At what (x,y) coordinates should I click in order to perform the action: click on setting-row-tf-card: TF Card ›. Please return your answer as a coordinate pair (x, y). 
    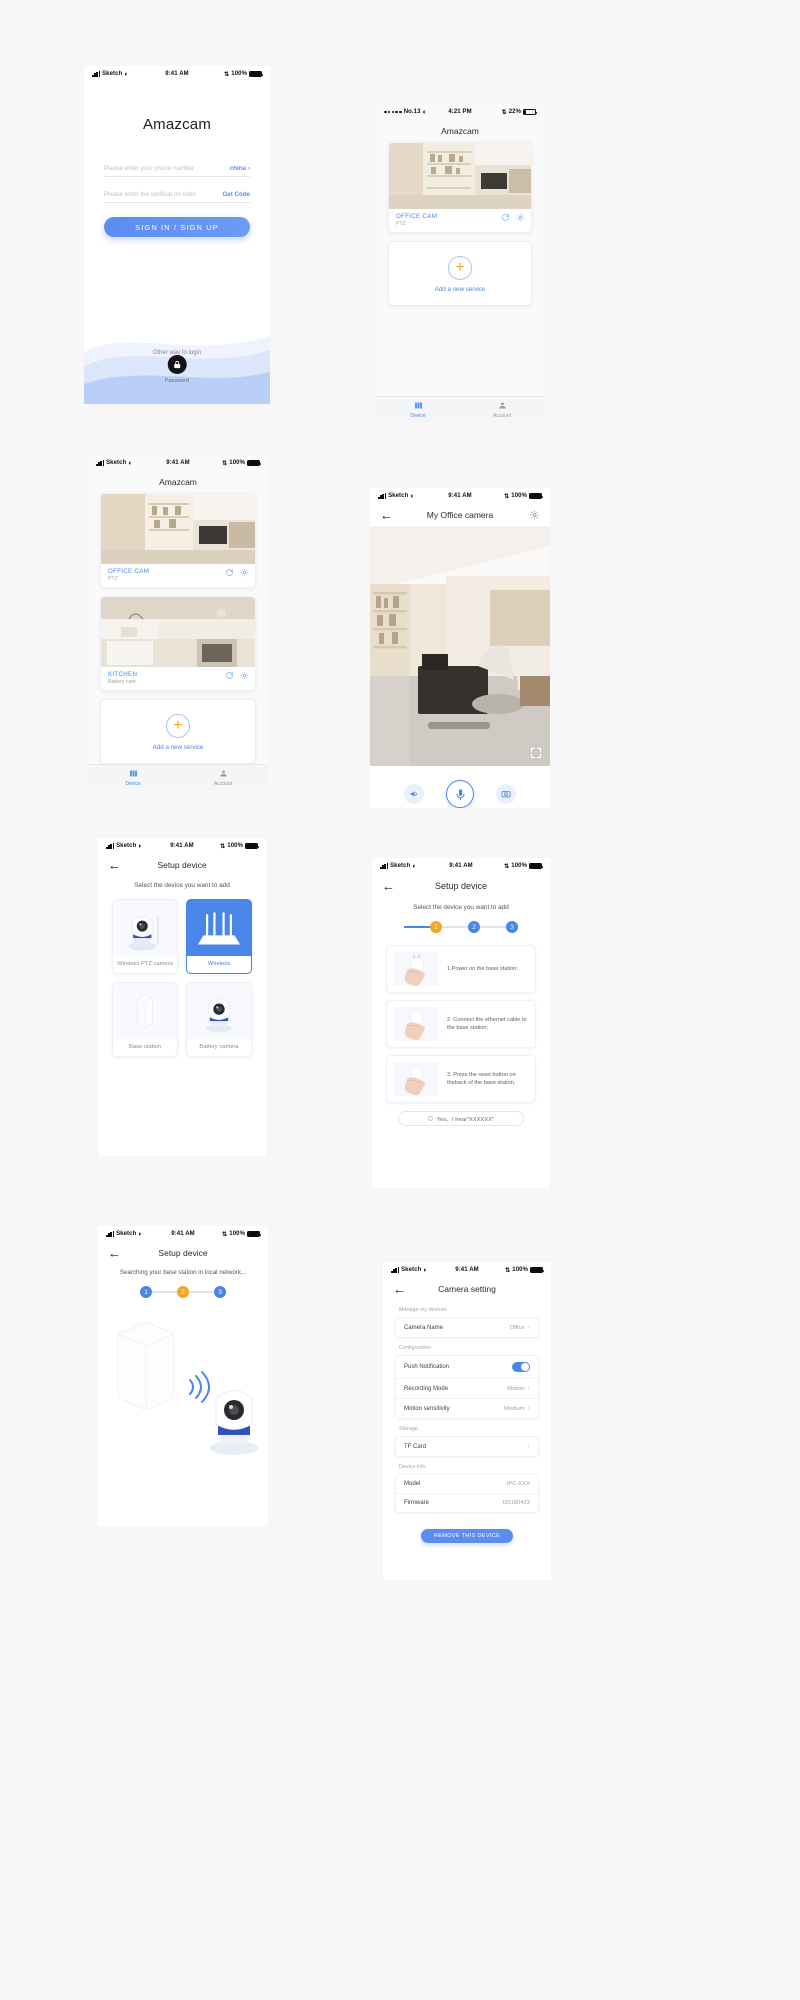
    Looking at the image, I should click on (467, 1446).